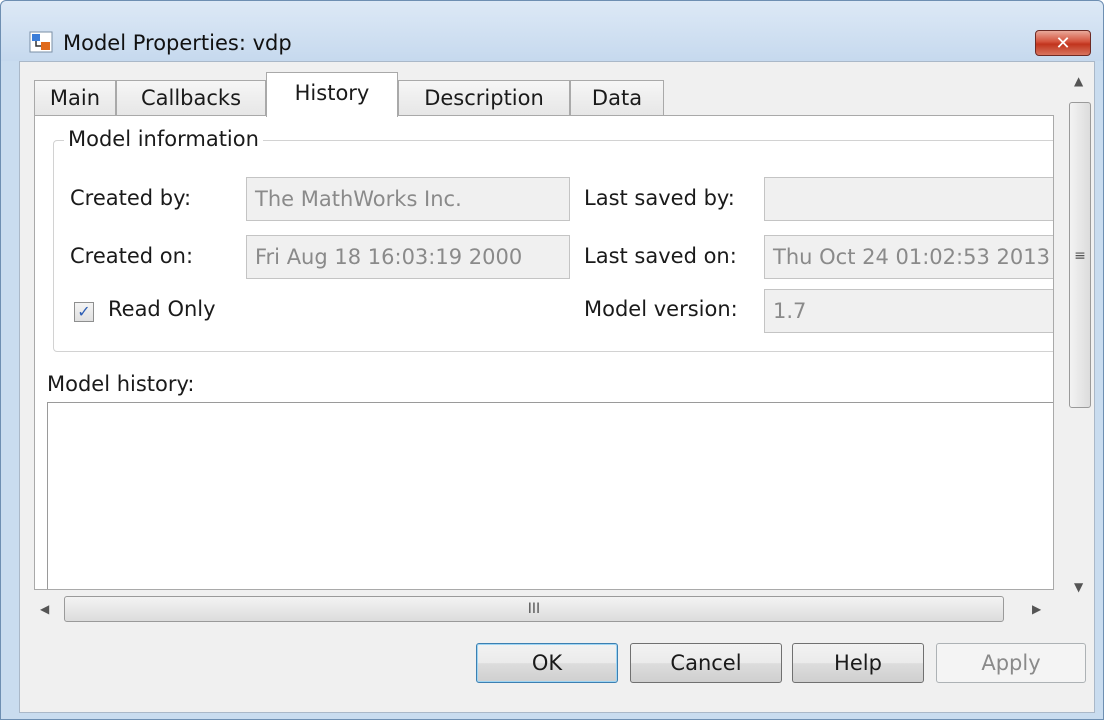 The image size is (1106, 722). What do you see at coordinates (163, 139) in the screenshot?
I see `model-information-legend: Model information` at bounding box center [163, 139].